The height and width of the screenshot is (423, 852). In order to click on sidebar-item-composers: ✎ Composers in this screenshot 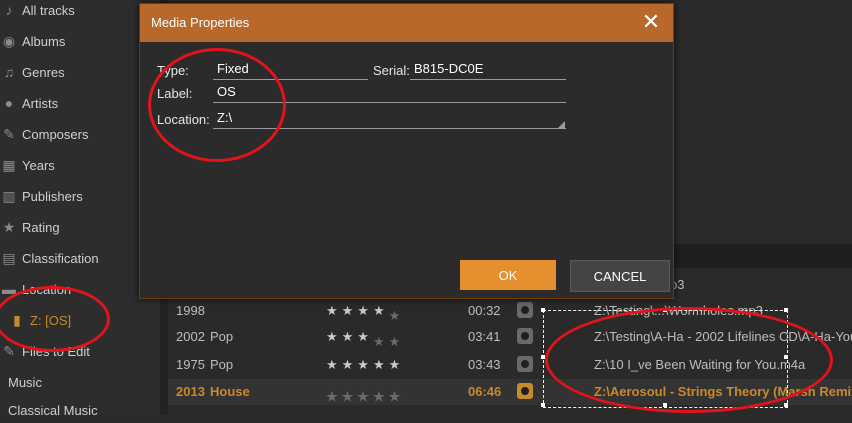, I will do `click(44, 134)`.